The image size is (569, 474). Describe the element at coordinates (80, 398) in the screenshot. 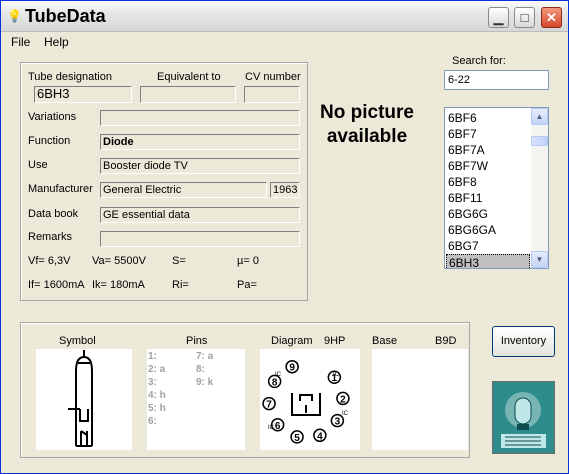

I see `diode-tube-symbol-icon` at that location.